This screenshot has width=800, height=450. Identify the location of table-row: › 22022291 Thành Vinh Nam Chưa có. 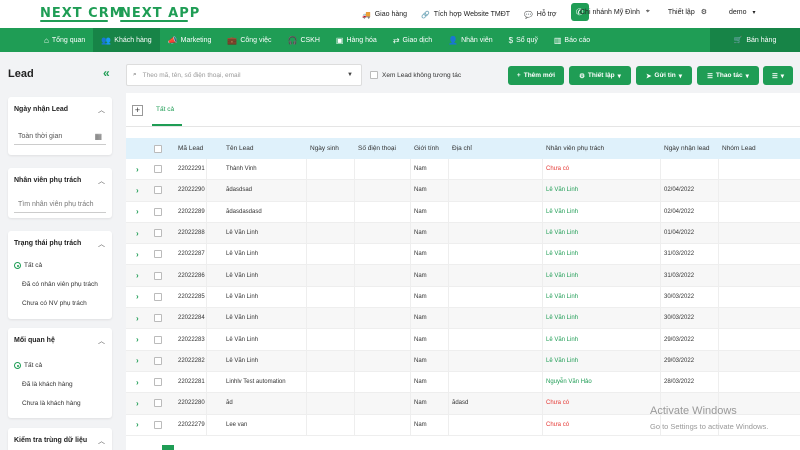
(463, 170).